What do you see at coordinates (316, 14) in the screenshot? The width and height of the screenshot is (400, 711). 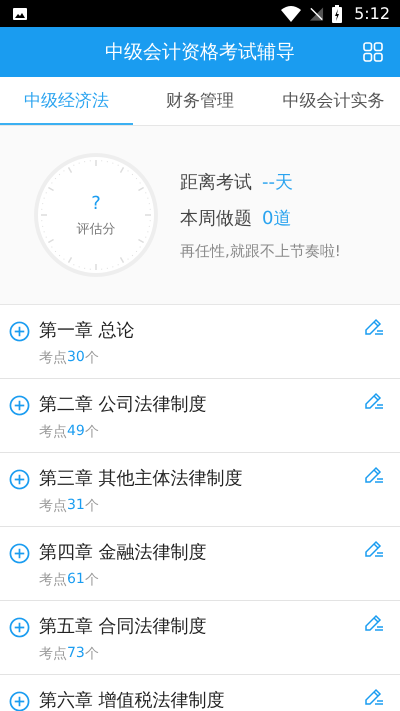 I see `no-signal-icon` at bounding box center [316, 14].